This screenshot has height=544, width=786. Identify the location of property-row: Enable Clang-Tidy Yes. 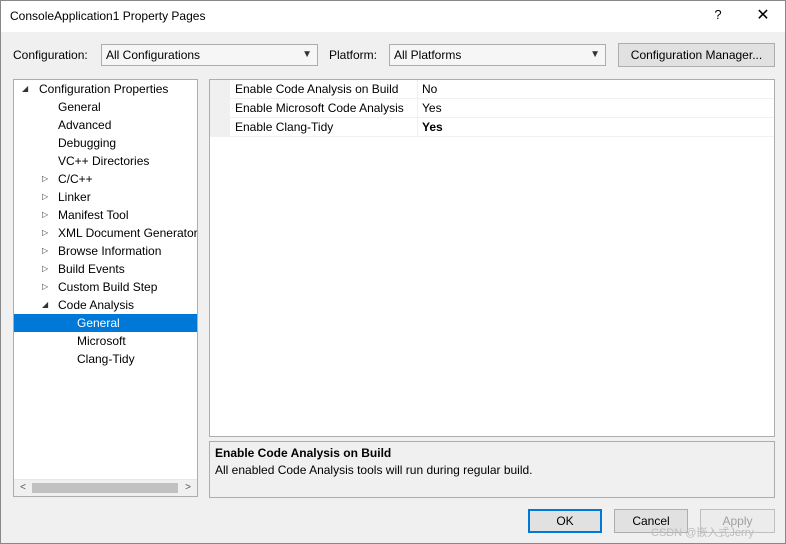
(492, 127).